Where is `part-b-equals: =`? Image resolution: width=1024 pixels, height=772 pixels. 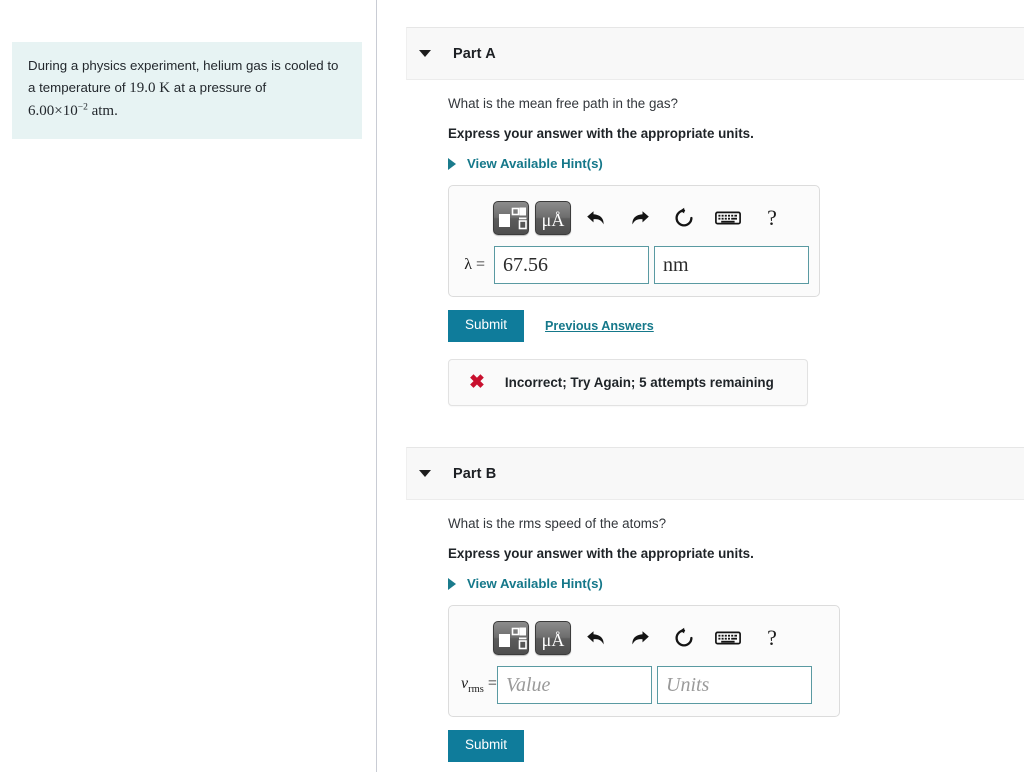 part-b-equals: = is located at coordinates (492, 683).